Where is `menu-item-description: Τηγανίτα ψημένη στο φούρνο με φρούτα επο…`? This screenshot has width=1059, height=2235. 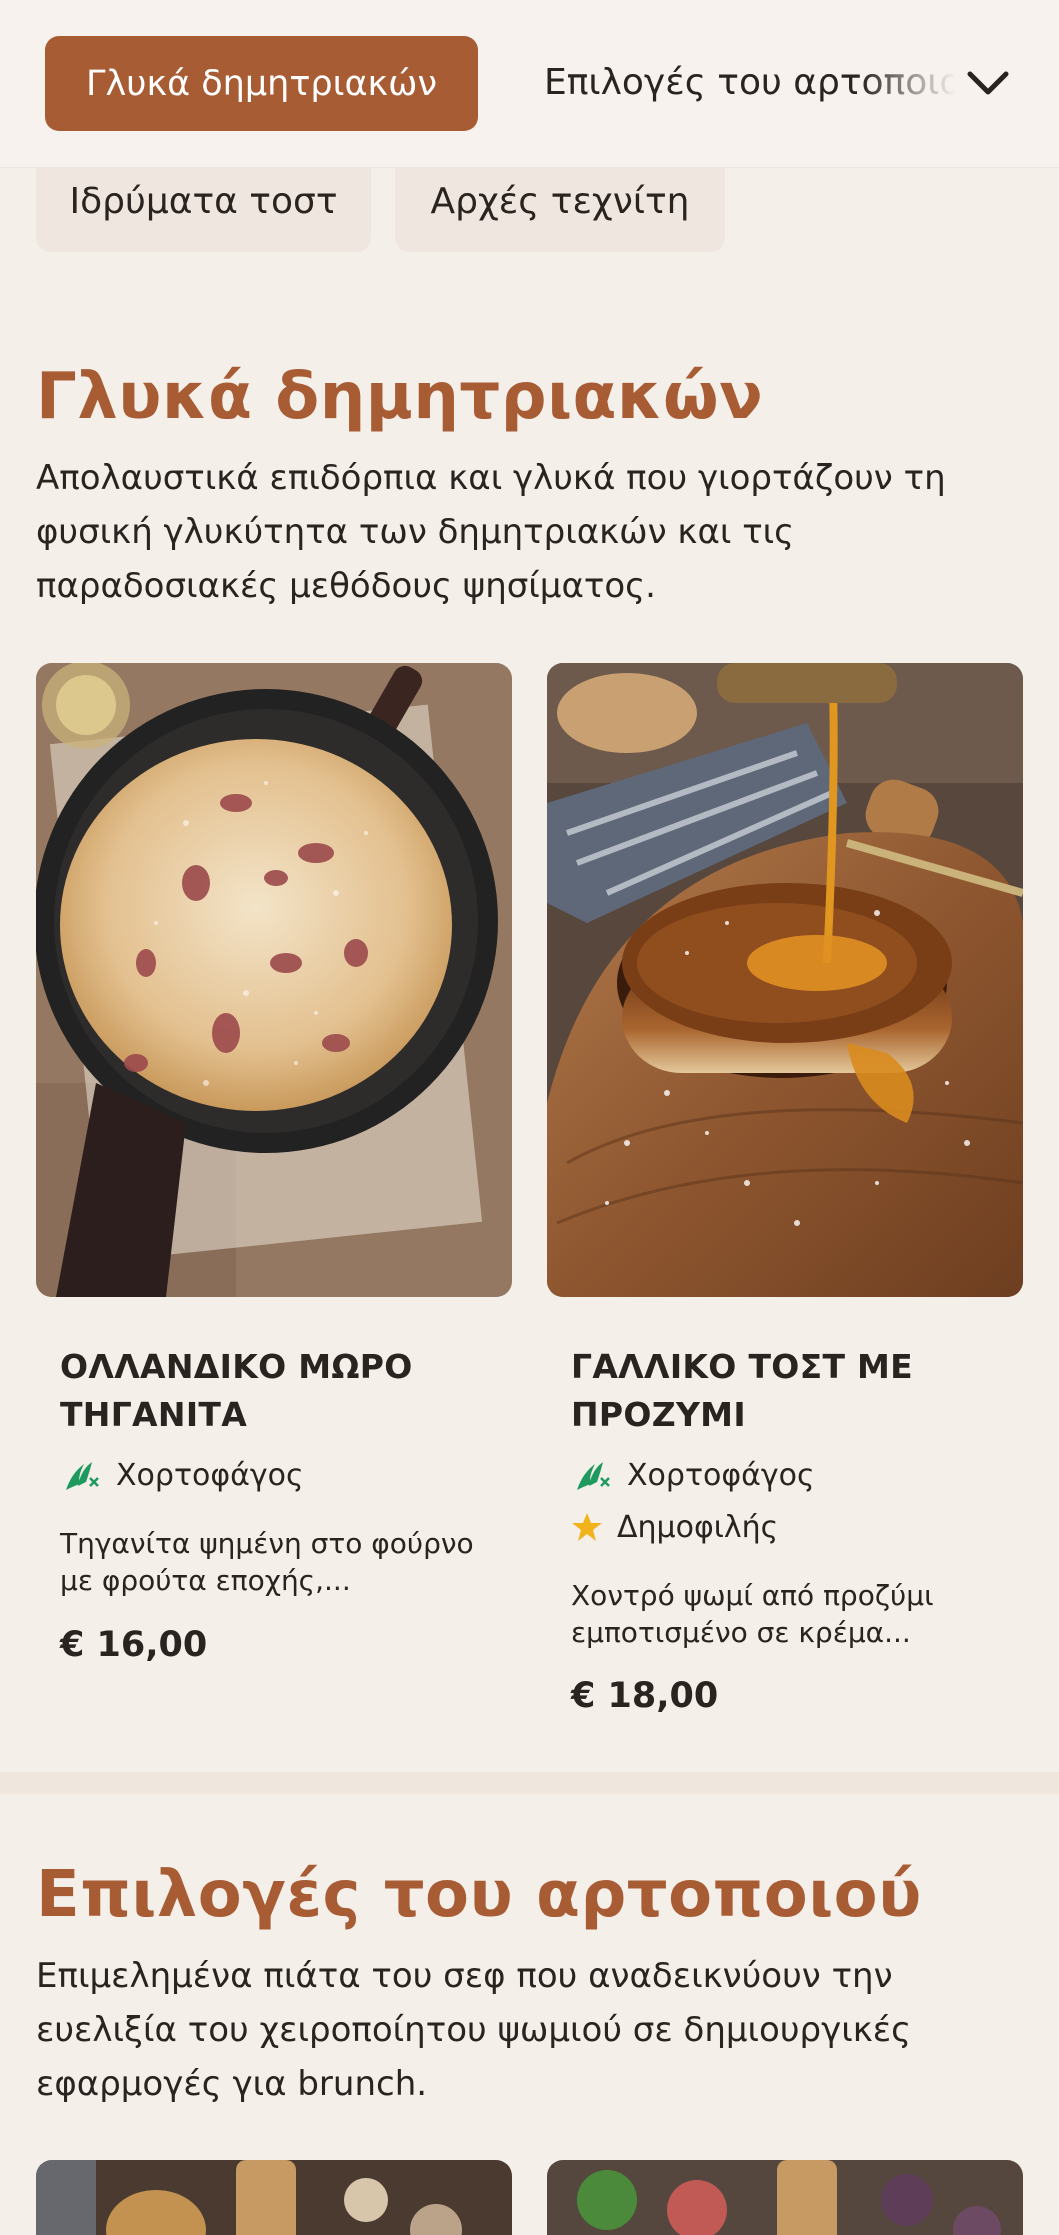
menu-item-description: Τηγανίτα ψημένη στο φούρνο με φρούτα επο… is located at coordinates (267, 1562).